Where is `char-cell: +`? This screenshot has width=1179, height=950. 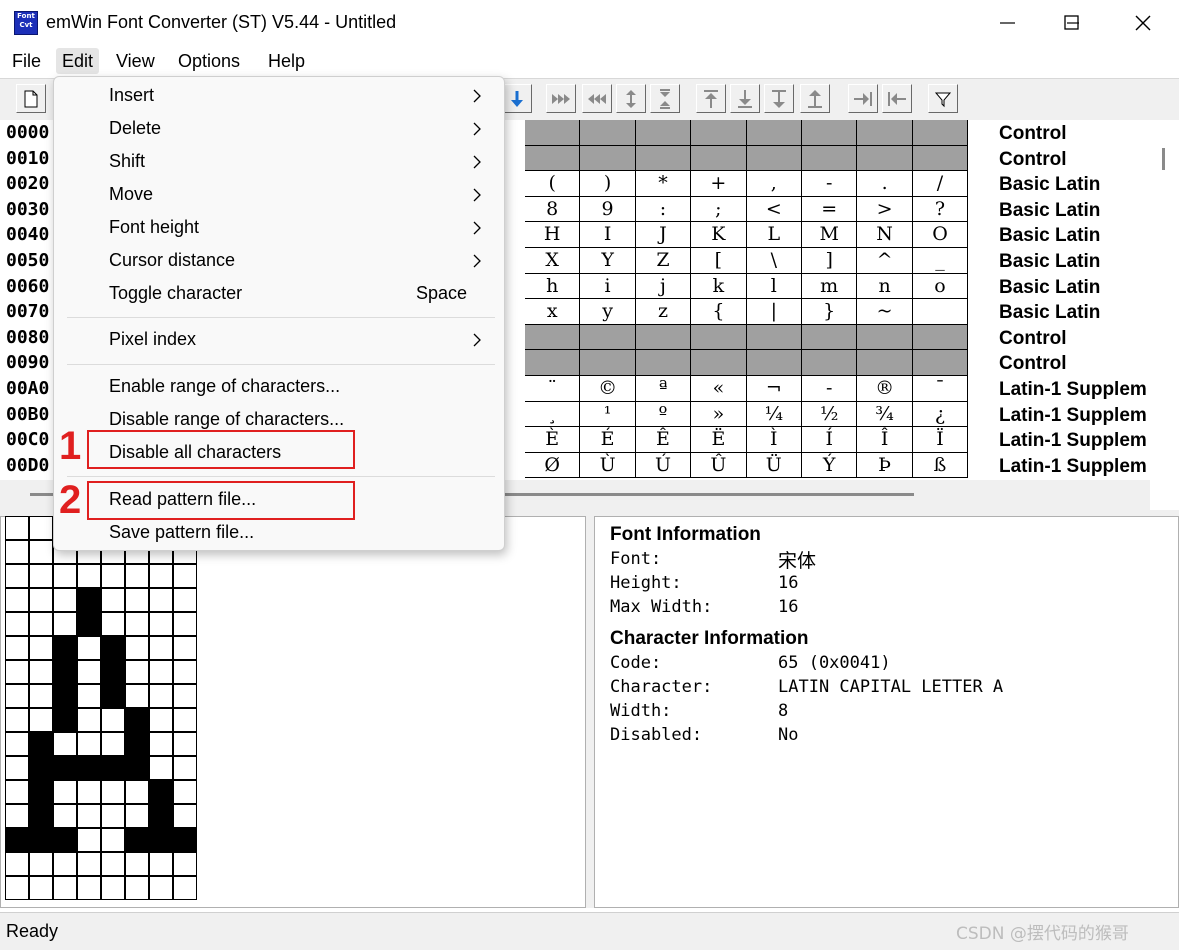
char-cell: + is located at coordinates (719, 184).